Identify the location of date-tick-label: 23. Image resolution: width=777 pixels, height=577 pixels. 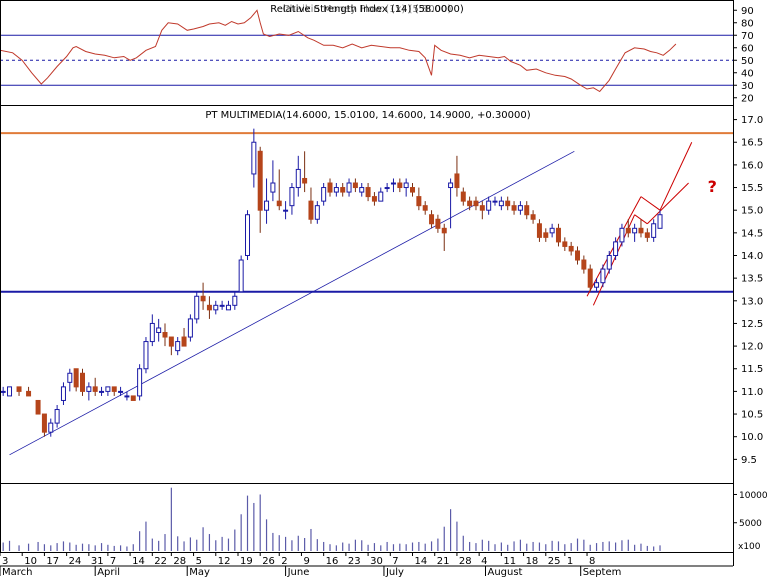
(354, 561).